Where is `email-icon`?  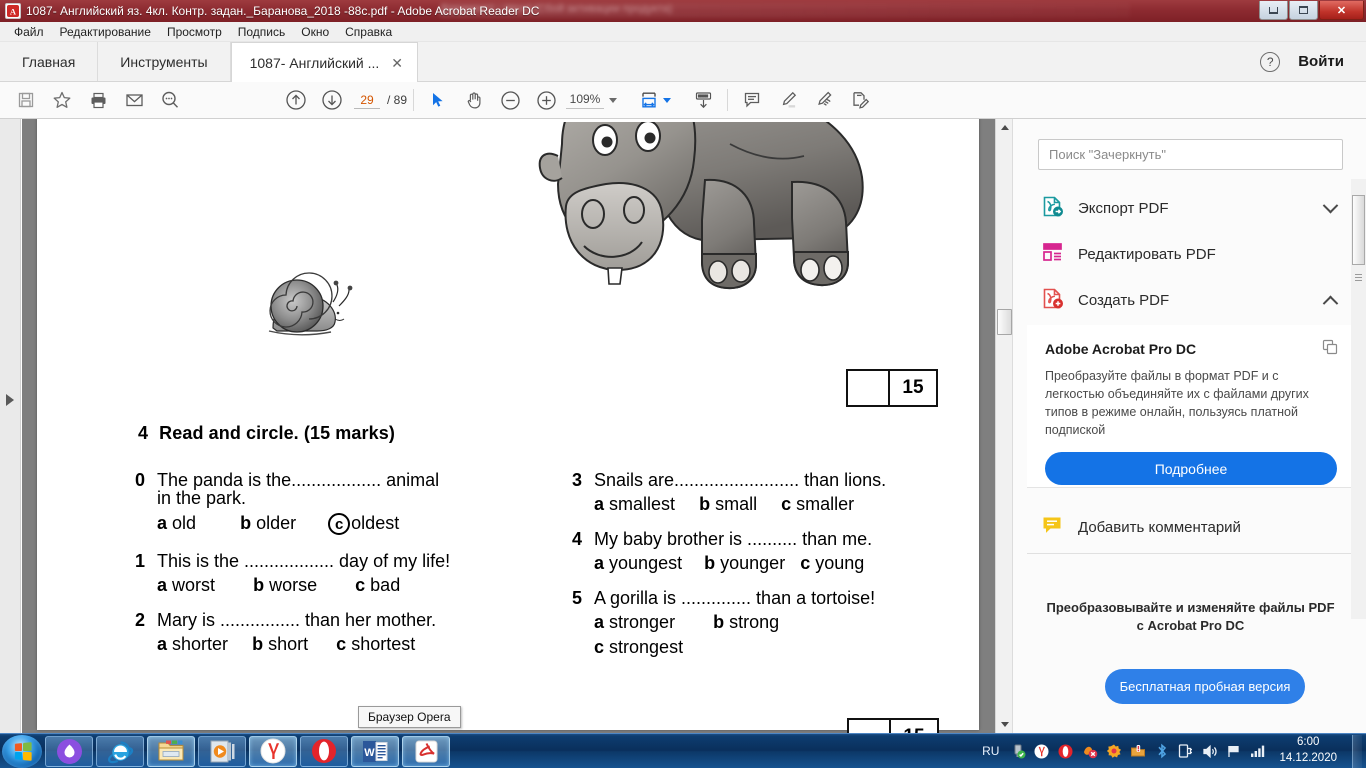
email-icon is located at coordinates (134, 100).